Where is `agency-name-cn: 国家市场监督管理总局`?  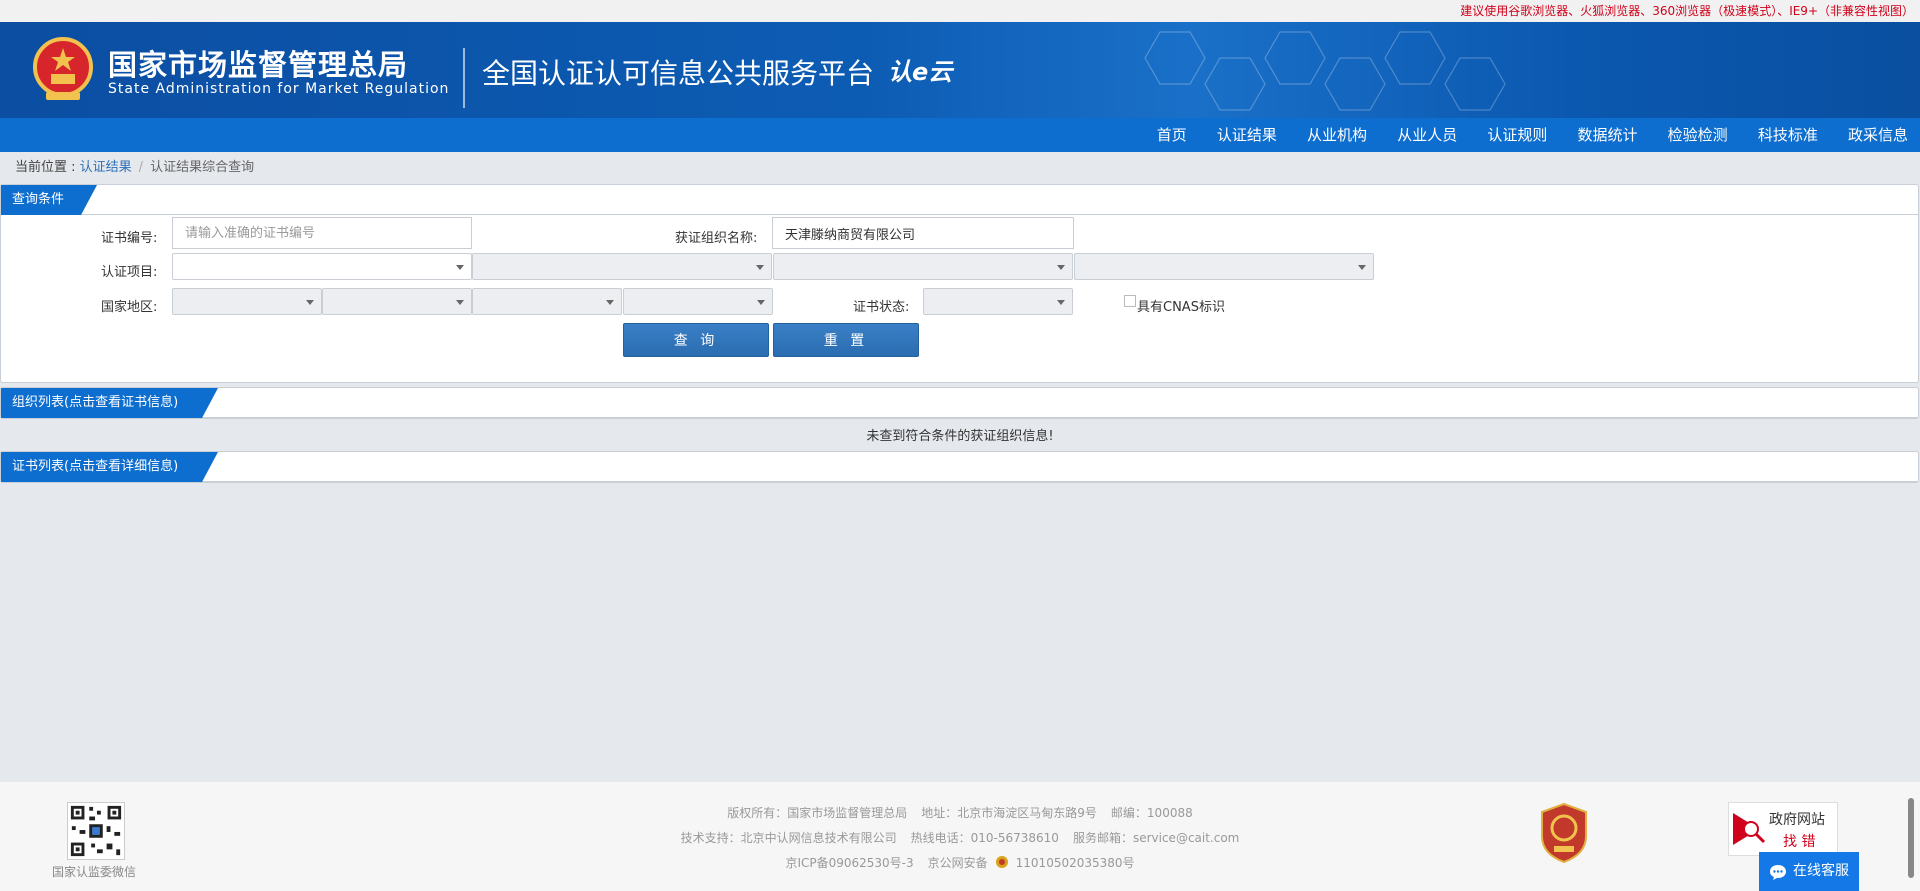
agency-name-cn: 国家市场监督管理总局 is located at coordinates (258, 65).